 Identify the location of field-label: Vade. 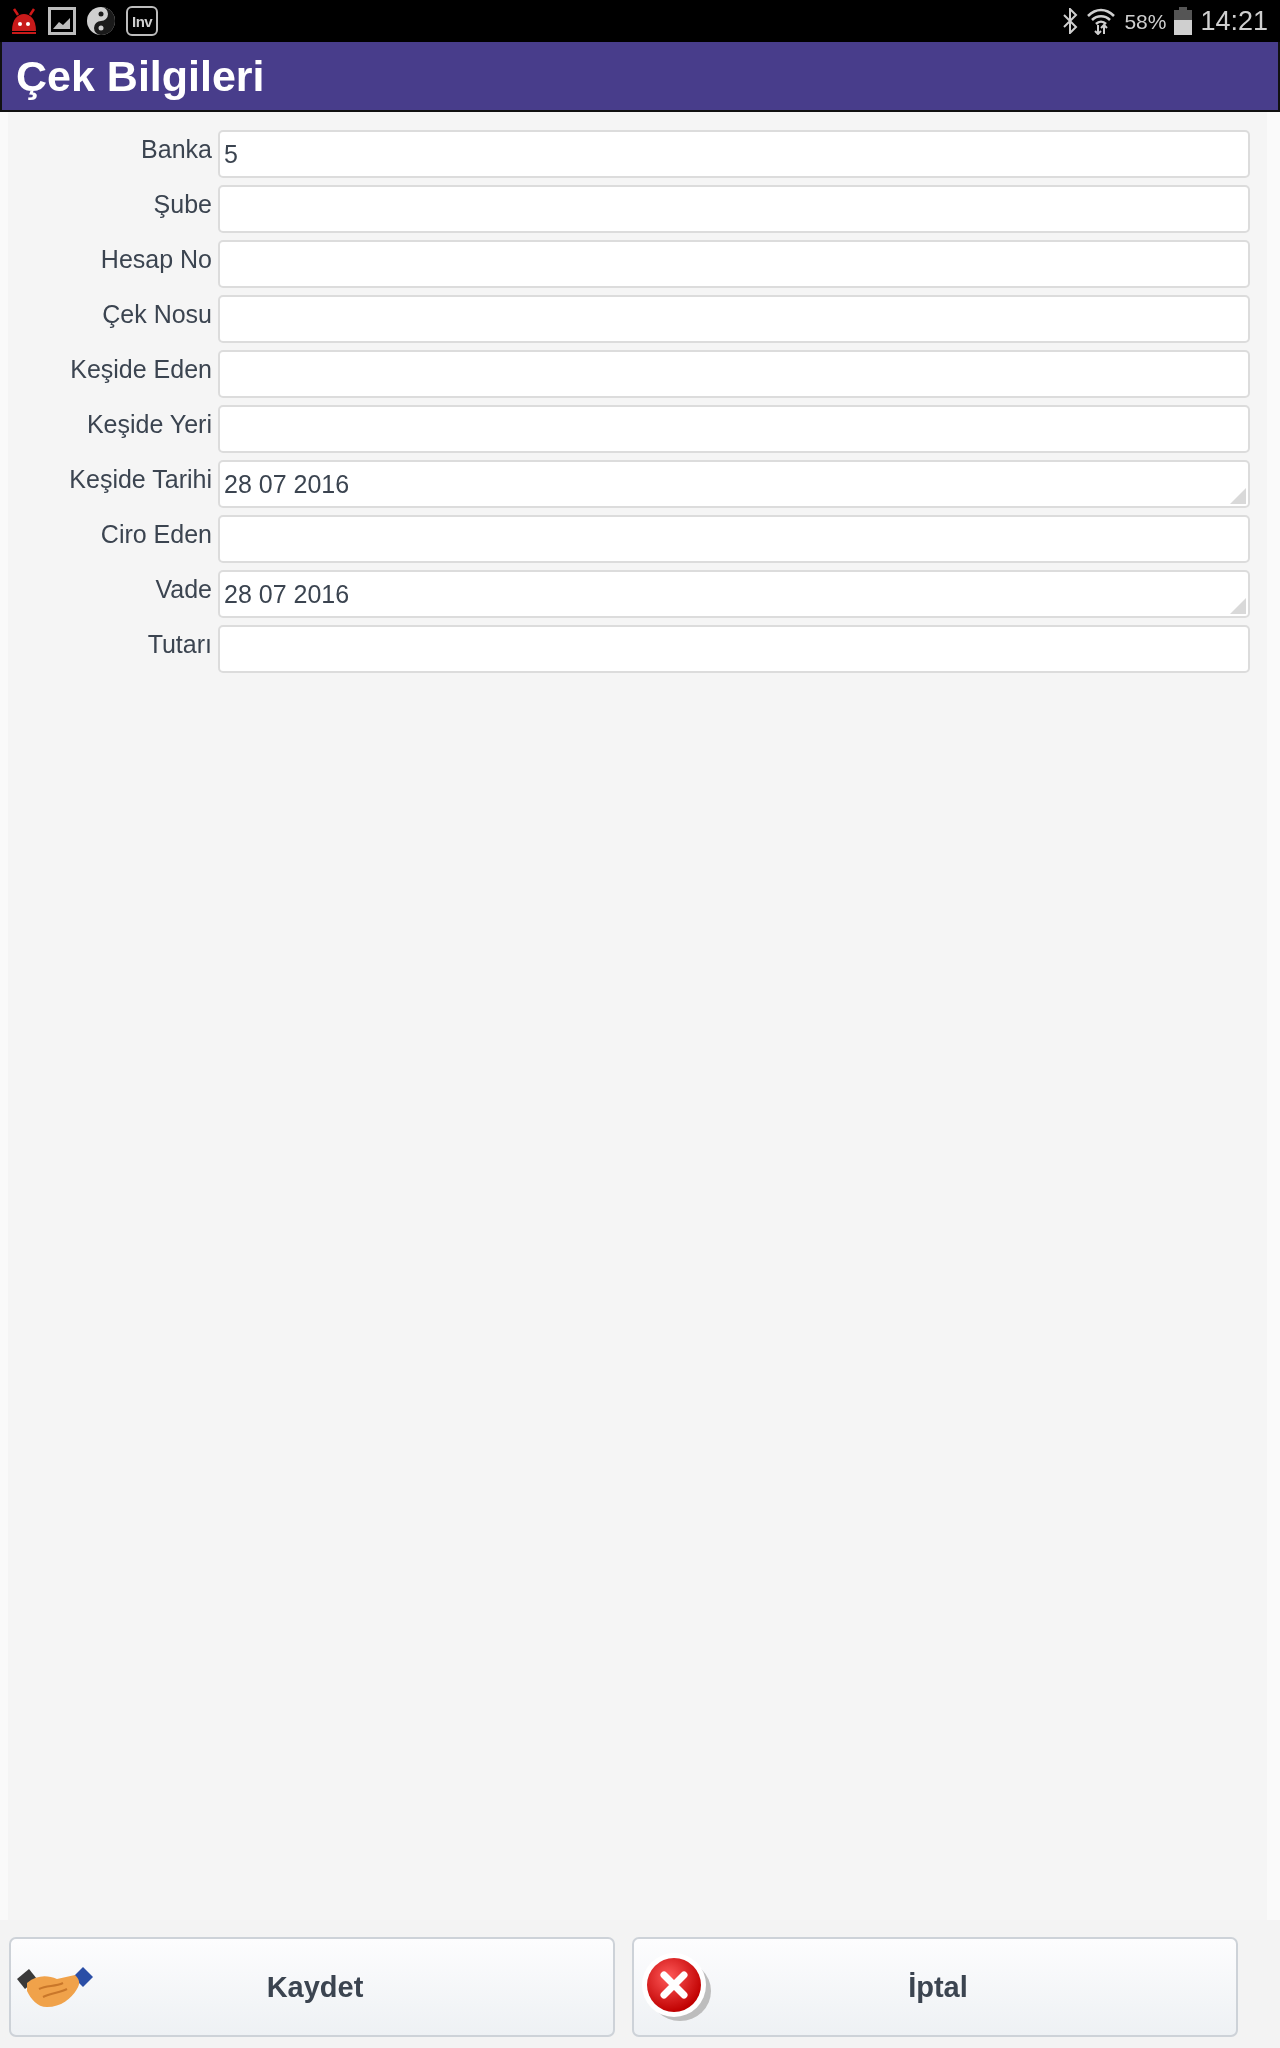
(183, 589).